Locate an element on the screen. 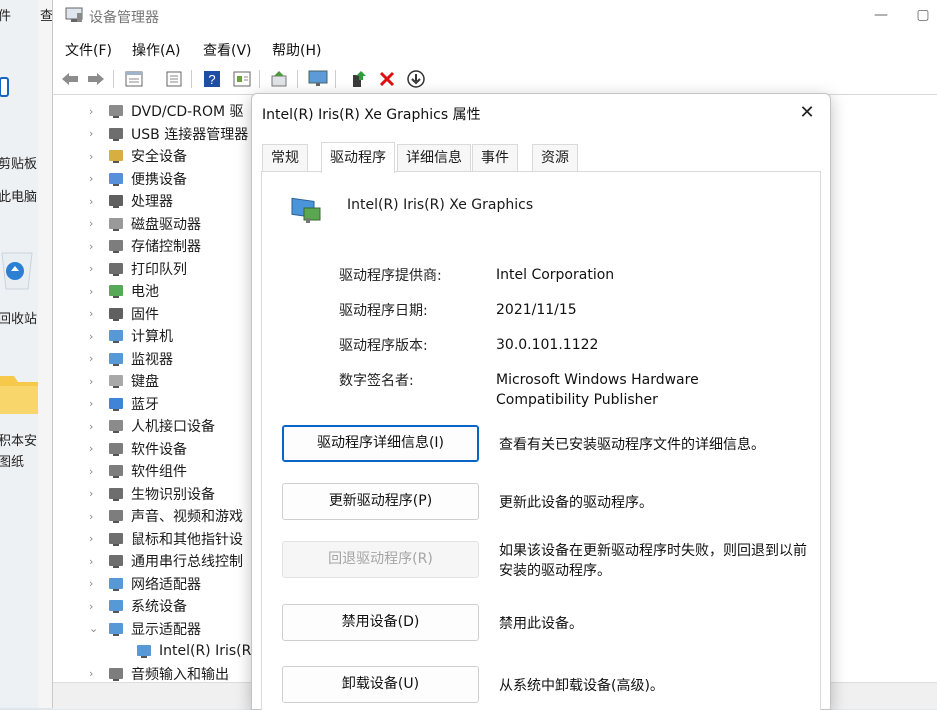  properties-view-icon is located at coordinates (134, 79).